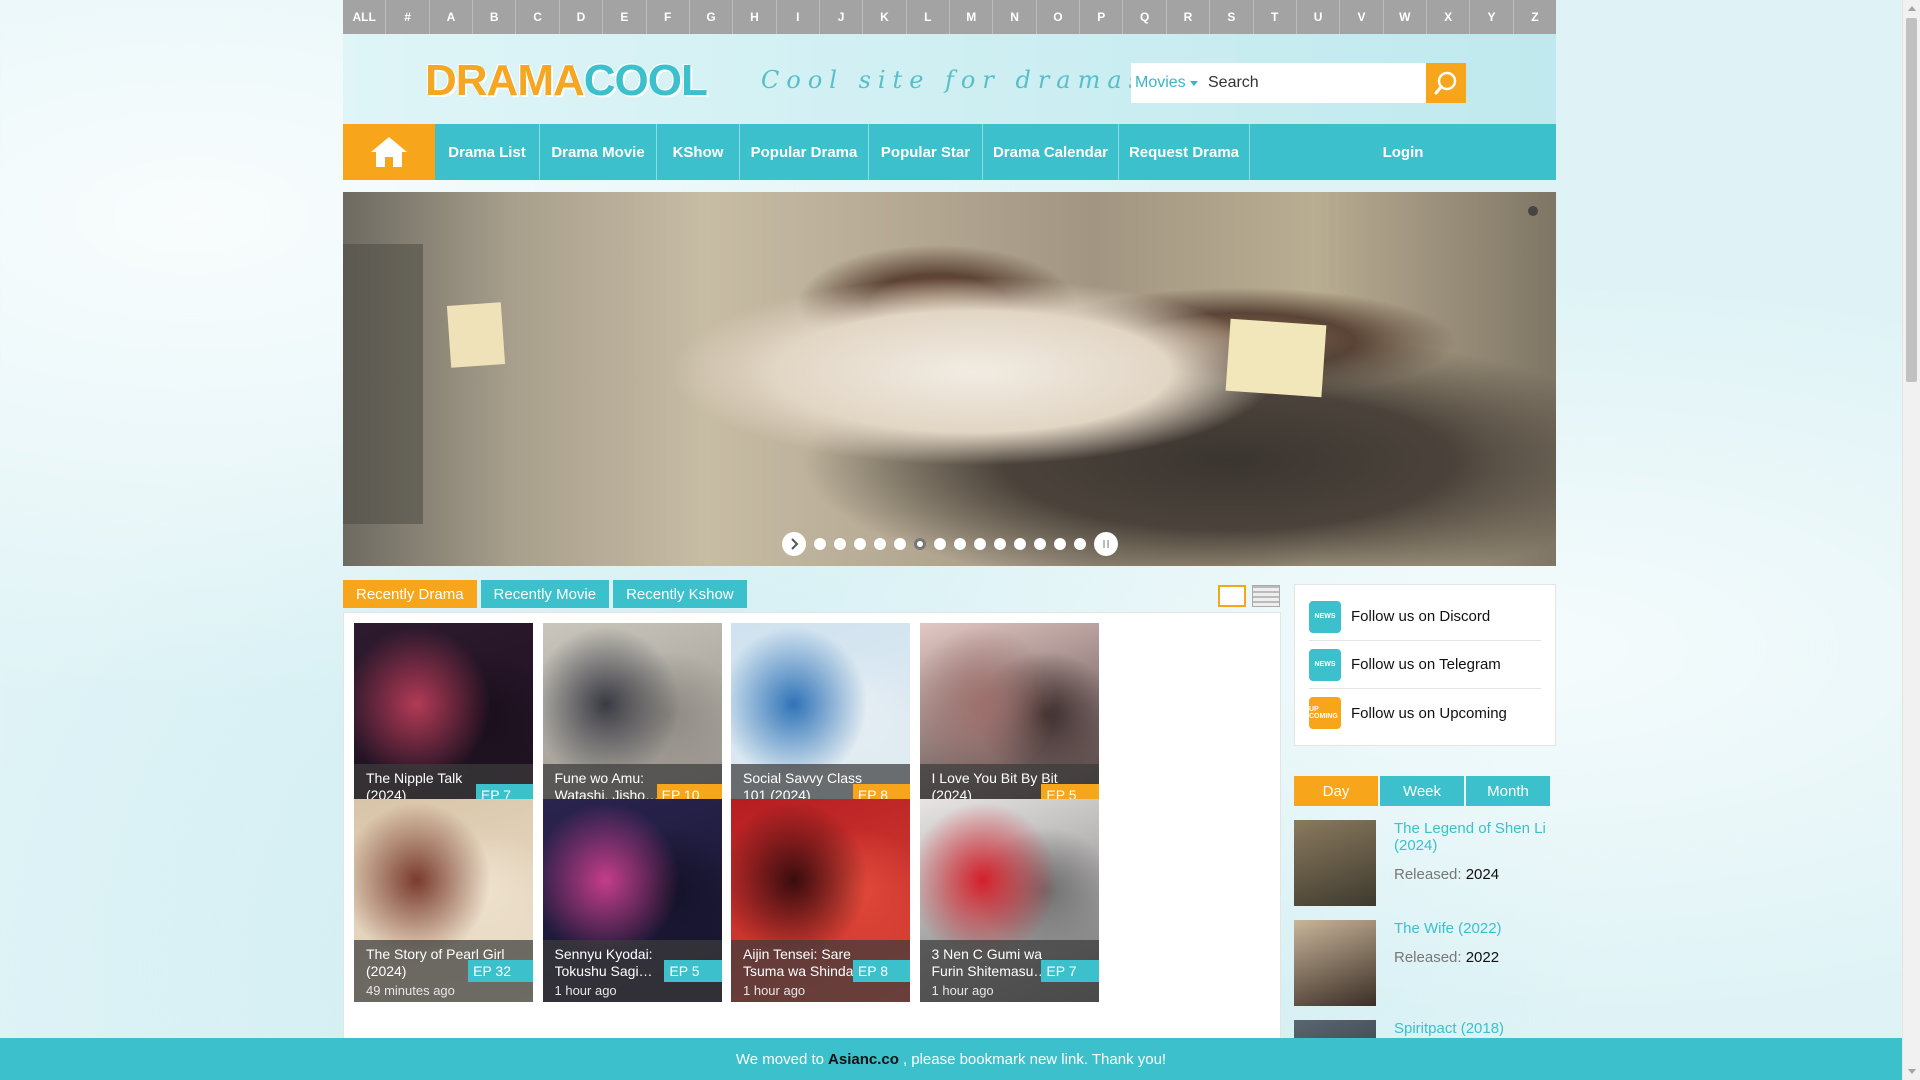 This screenshot has height=1080, width=1920. Describe the element at coordinates (1059, 17) in the screenshot. I see `alphabet-link: O` at that location.